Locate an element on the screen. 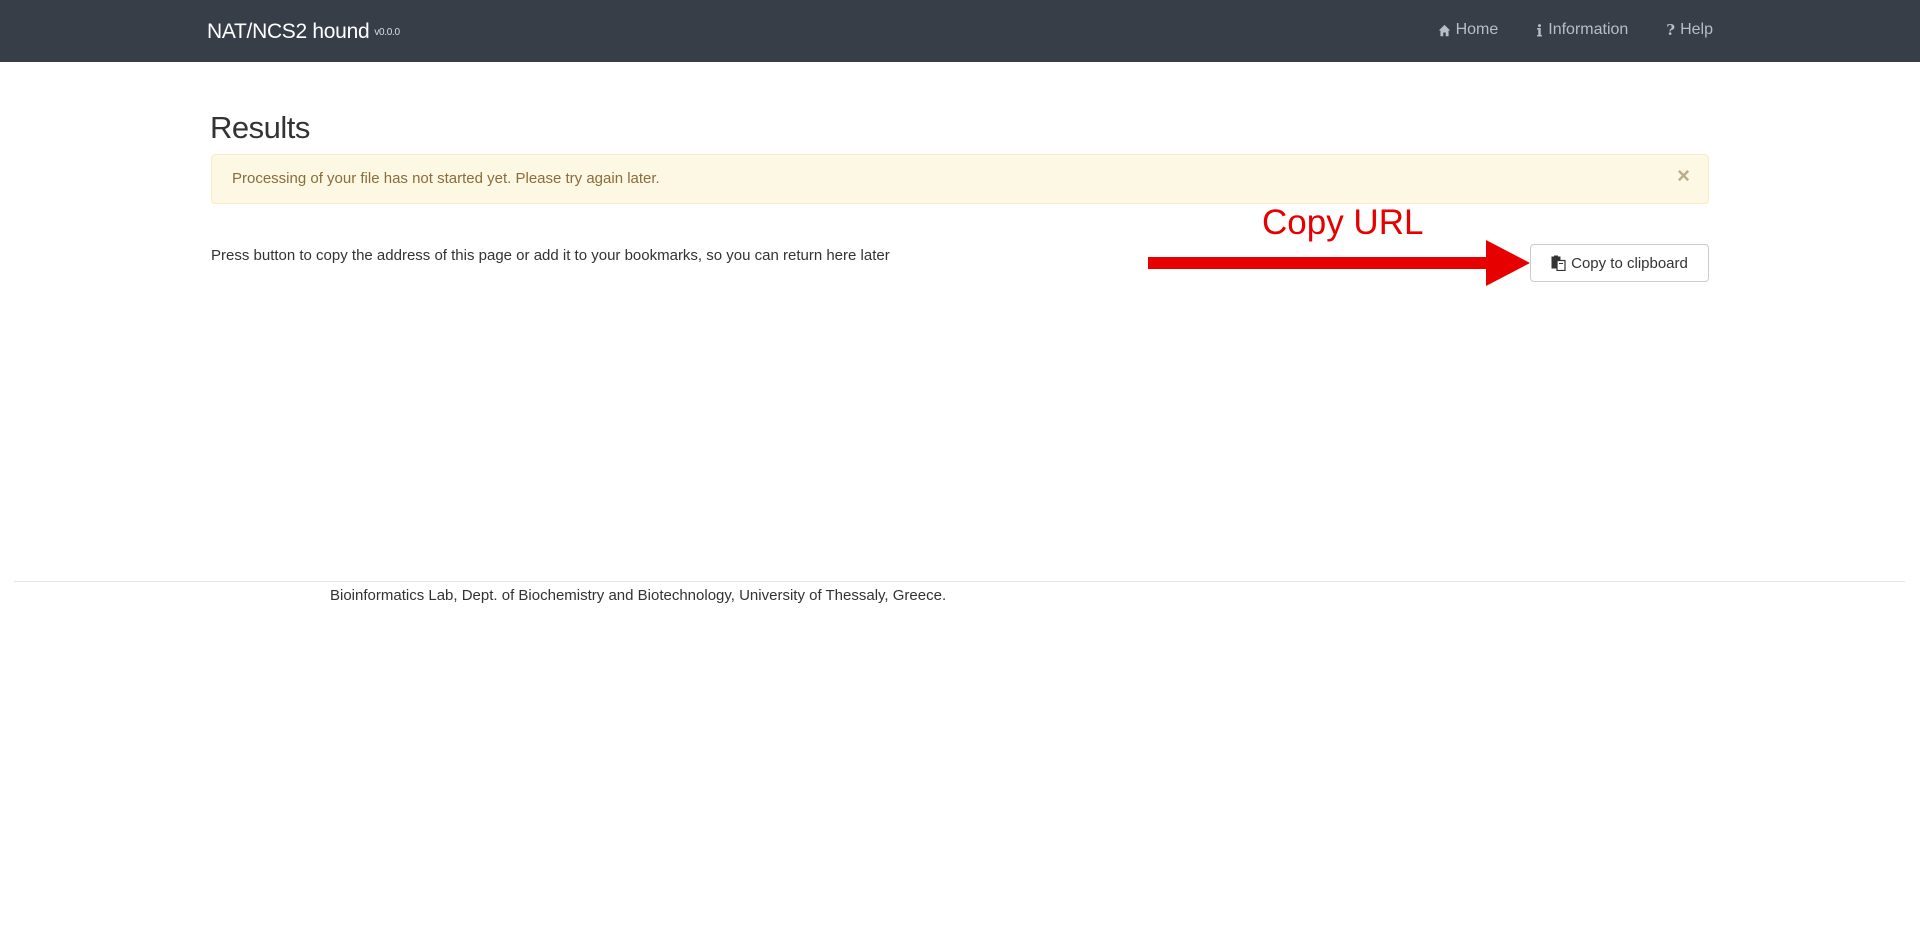 This screenshot has height=925, width=1920. brand-name: NAT/NCS2 hound is located at coordinates (288, 31).